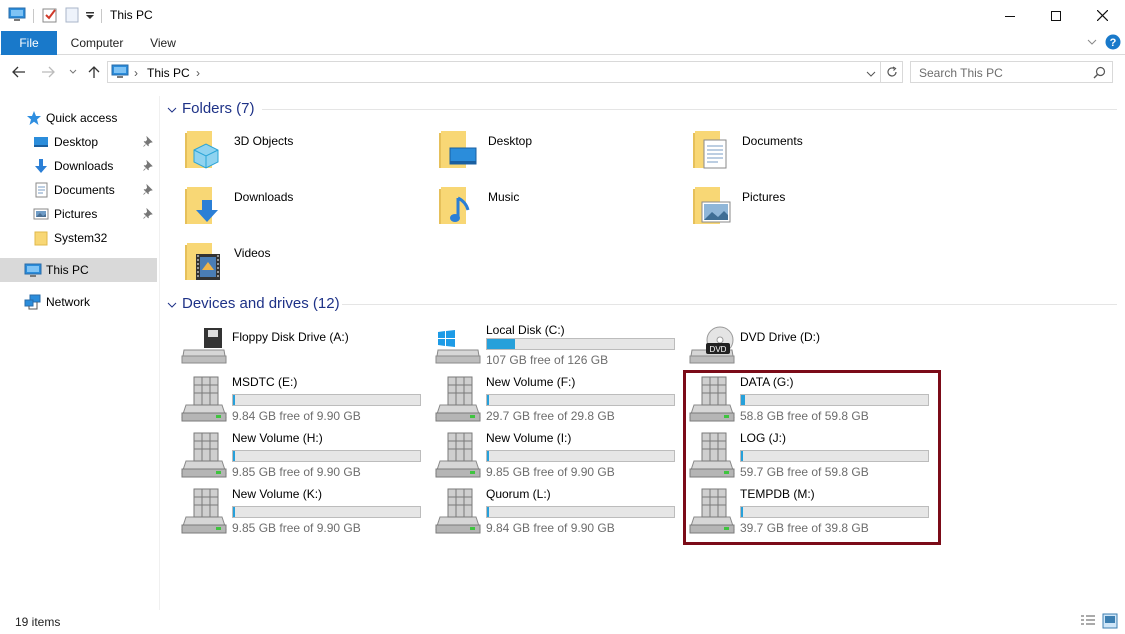  Describe the element at coordinates (562, 43) in the screenshot. I see `ribbon: File Computer View ?` at that location.